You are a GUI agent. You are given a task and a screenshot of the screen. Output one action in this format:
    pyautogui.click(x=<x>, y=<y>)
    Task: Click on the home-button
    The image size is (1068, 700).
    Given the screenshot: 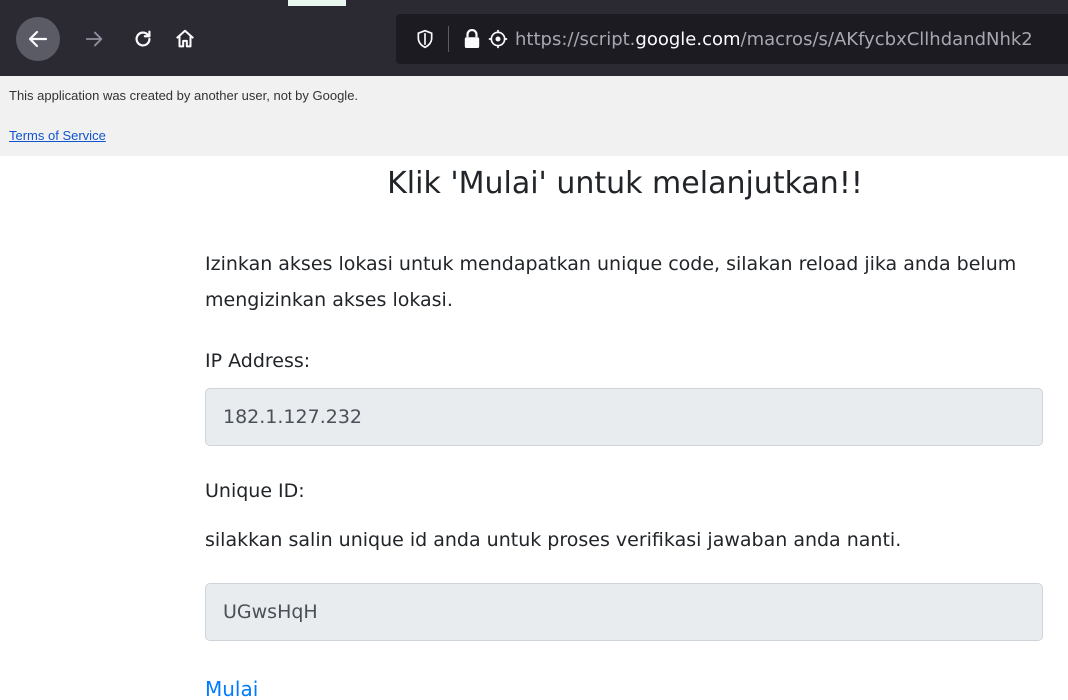 What is the action you would take?
    pyautogui.click(x=185, y=39)
    